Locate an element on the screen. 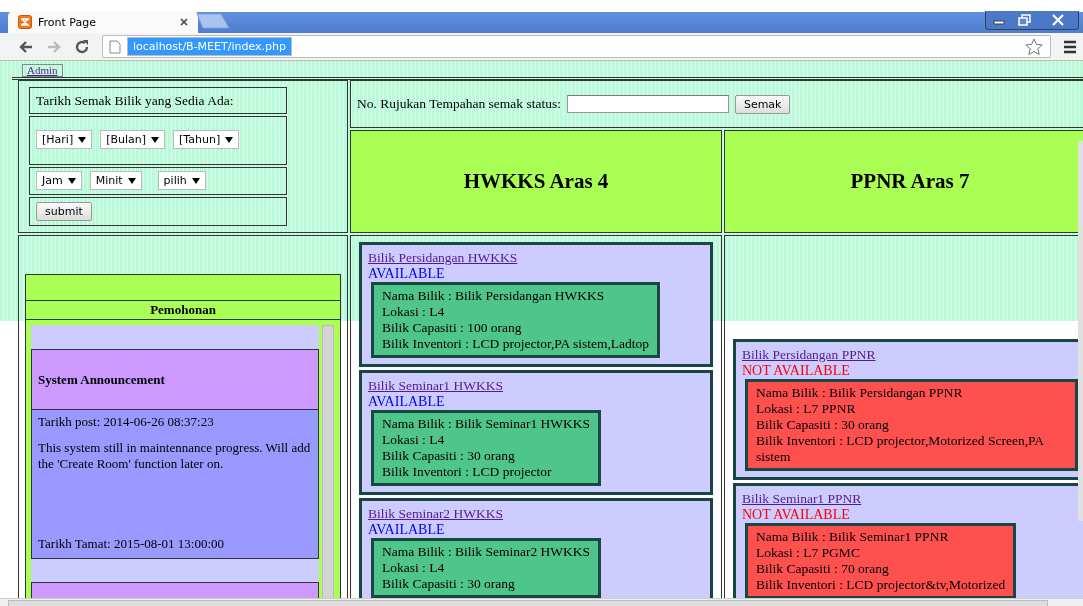 This screenshot has width=1083, height=606. panel-title: Pemohonan is located at coordinates (183, 310).